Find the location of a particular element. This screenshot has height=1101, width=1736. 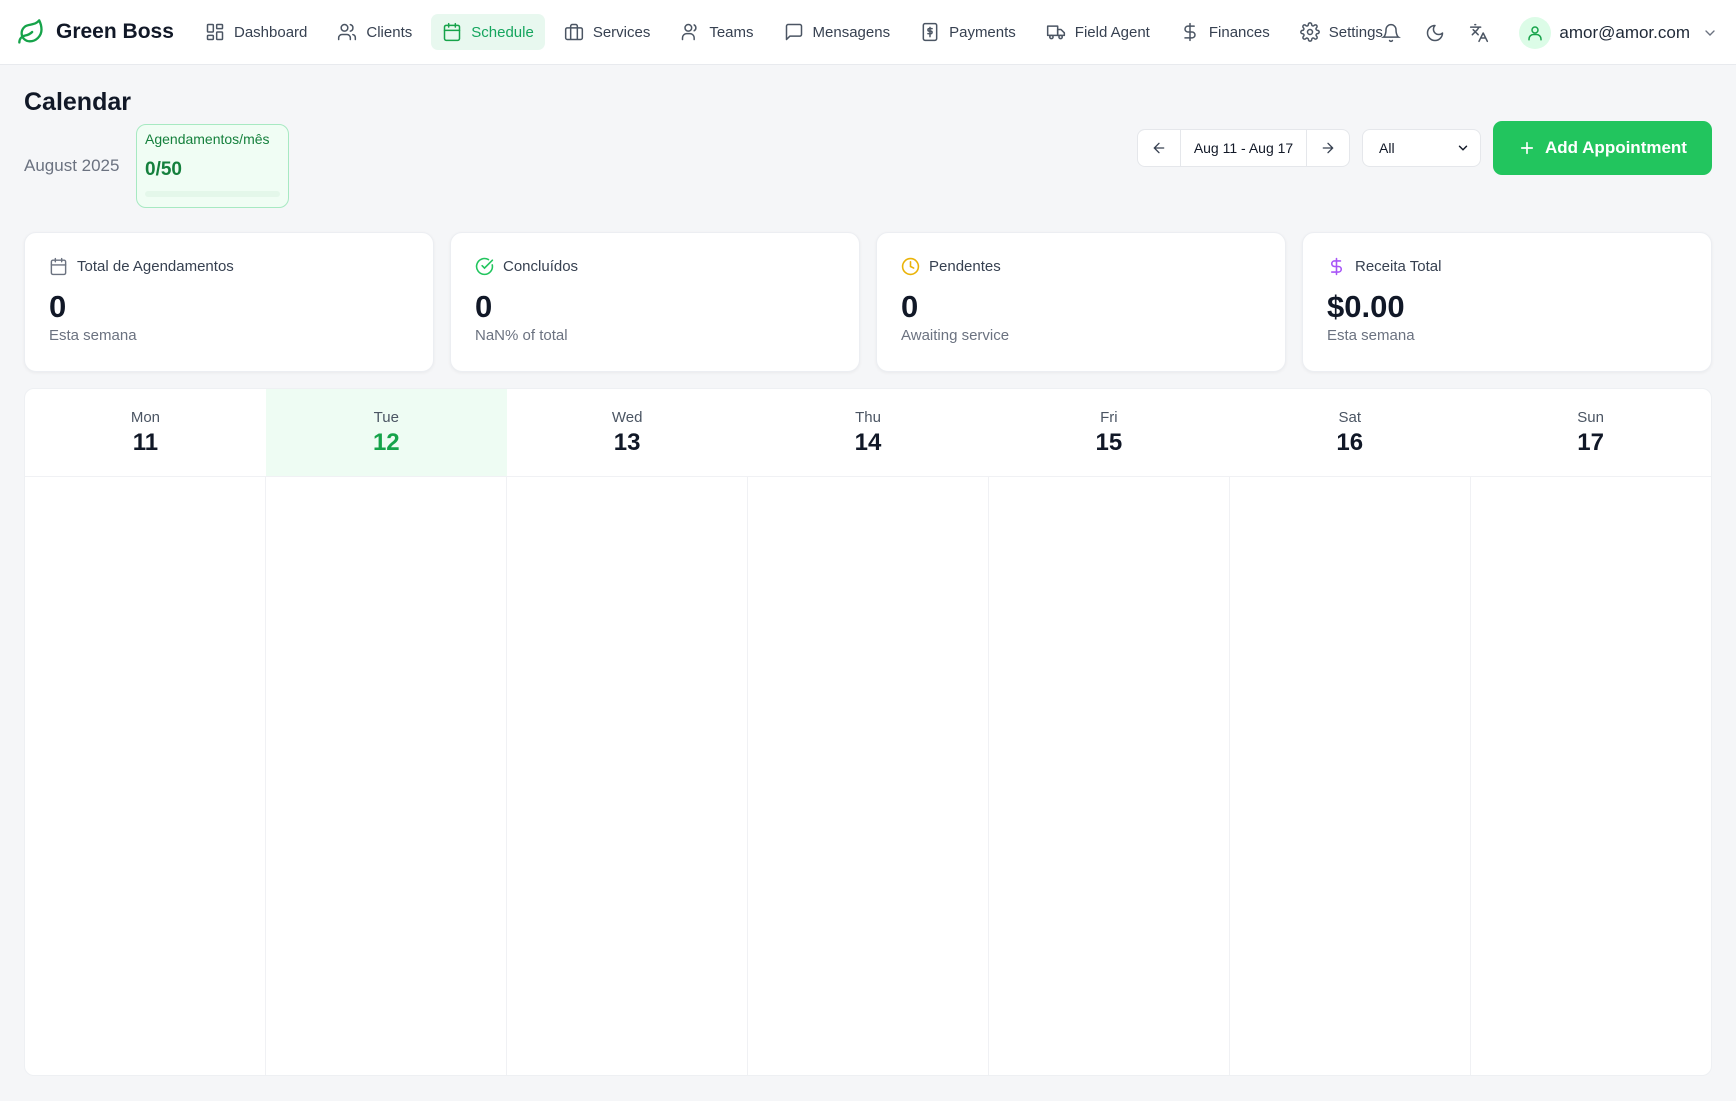

nav-item-dashboard: Dashboard is located at coordinates (256, 32).